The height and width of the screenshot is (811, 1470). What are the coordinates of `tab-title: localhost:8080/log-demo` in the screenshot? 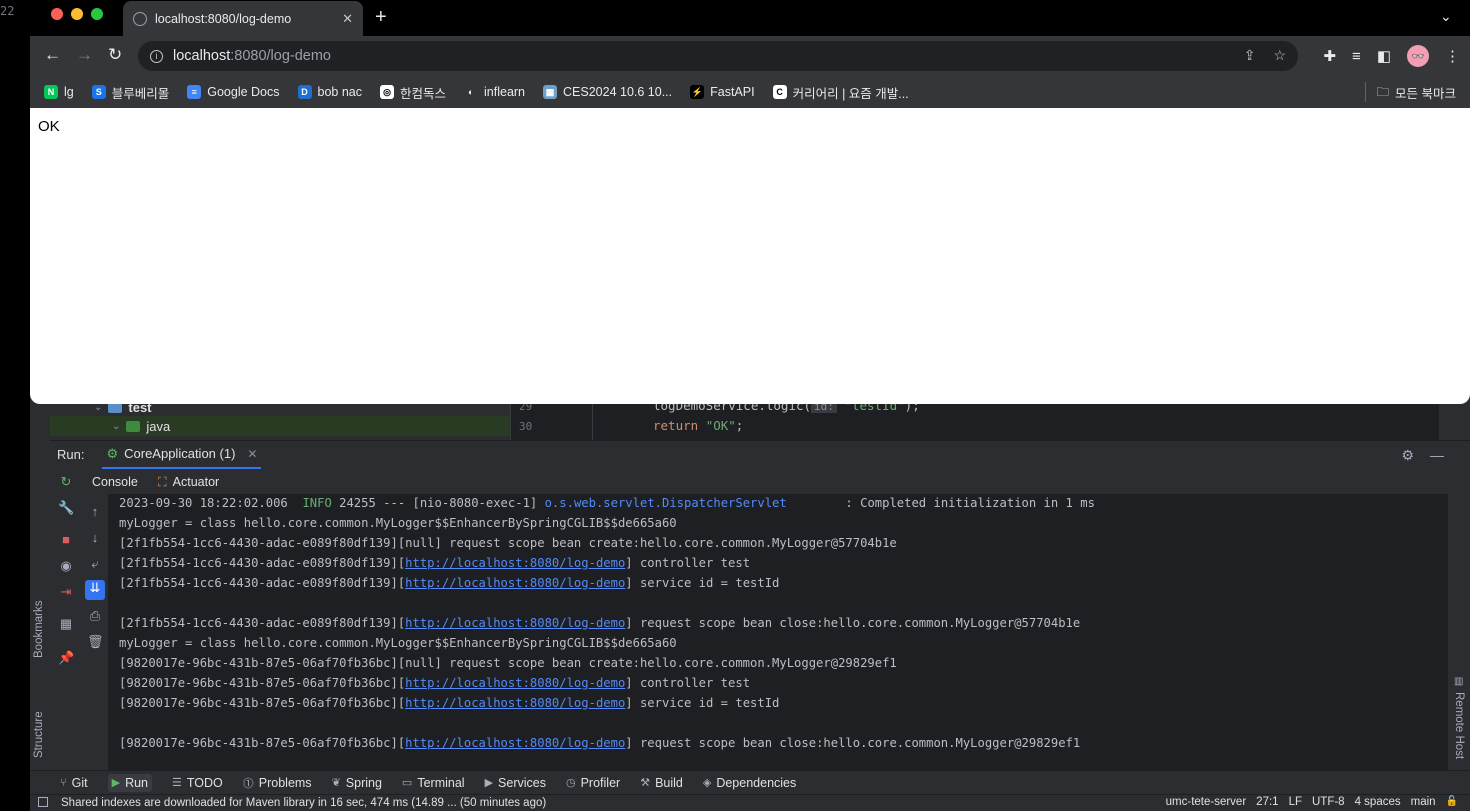 It's located at (223, 18).